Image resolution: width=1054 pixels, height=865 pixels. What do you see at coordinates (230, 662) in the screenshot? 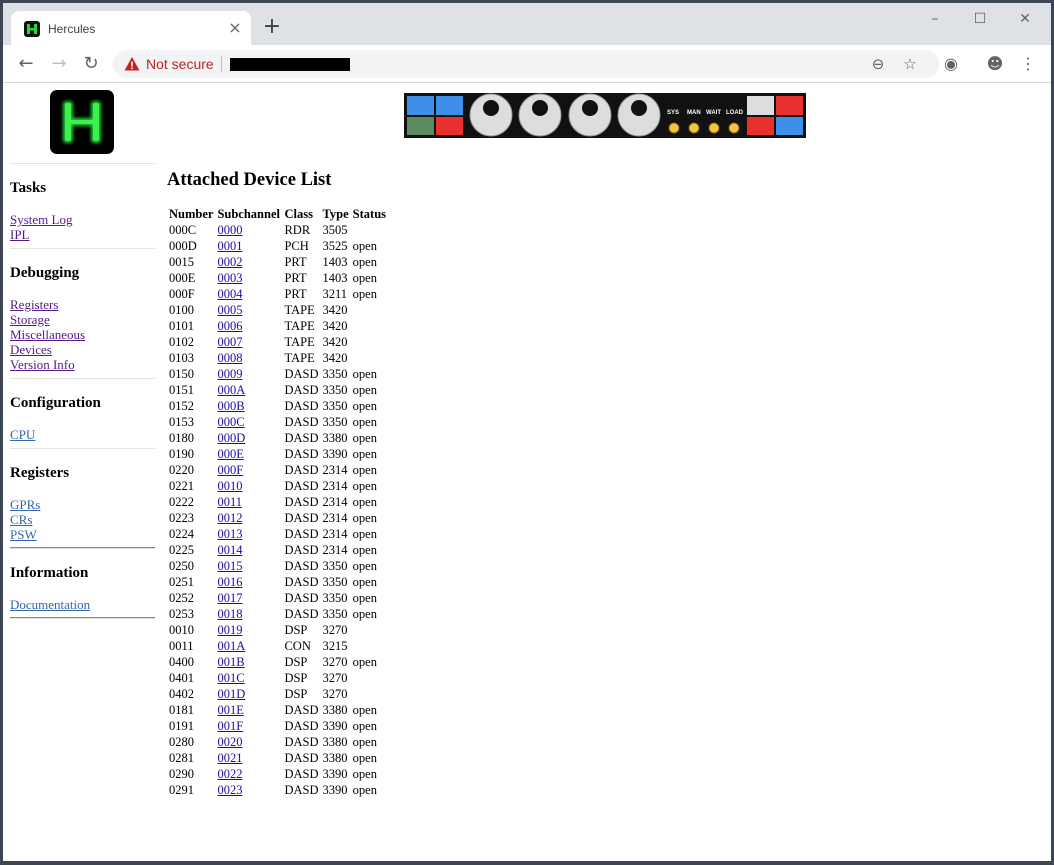
I see `subchannel-link: 001B` at bounding box center [230, 662].